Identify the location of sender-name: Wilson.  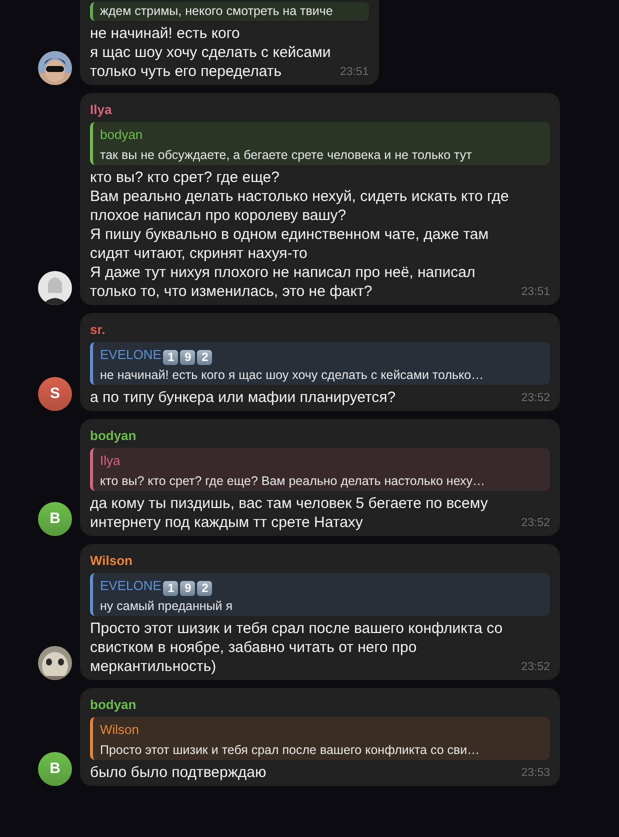
(111, 561).